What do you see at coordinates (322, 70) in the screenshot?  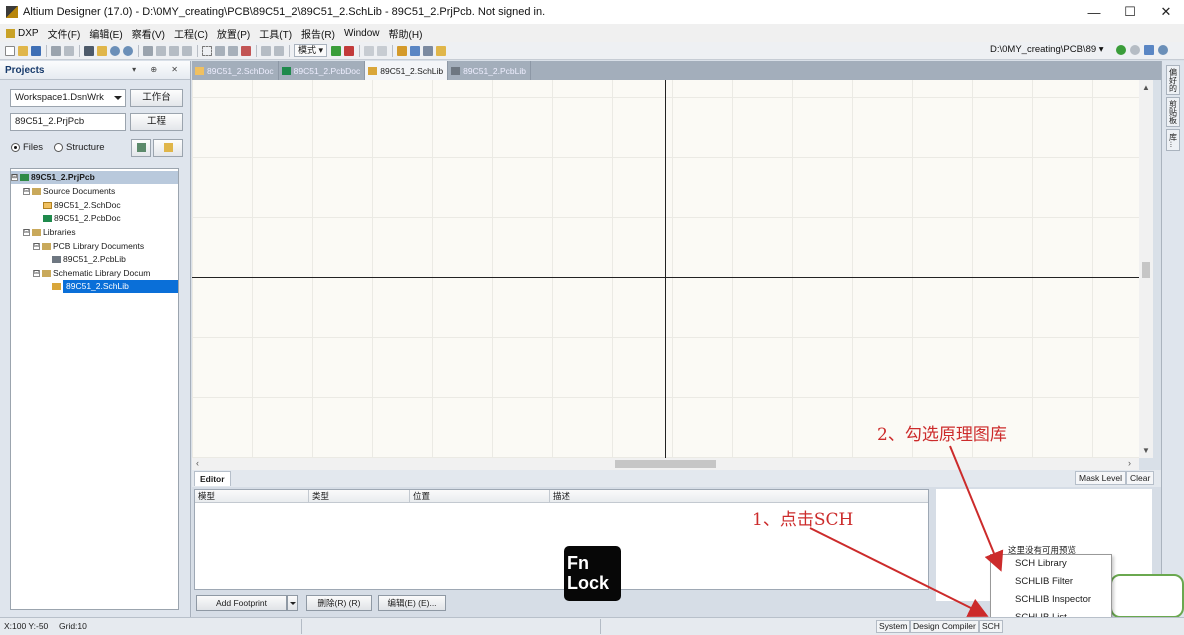 I see `tab-pcbdoc: 89C51_2.PcbDoc` at bounding box center [322, 70].